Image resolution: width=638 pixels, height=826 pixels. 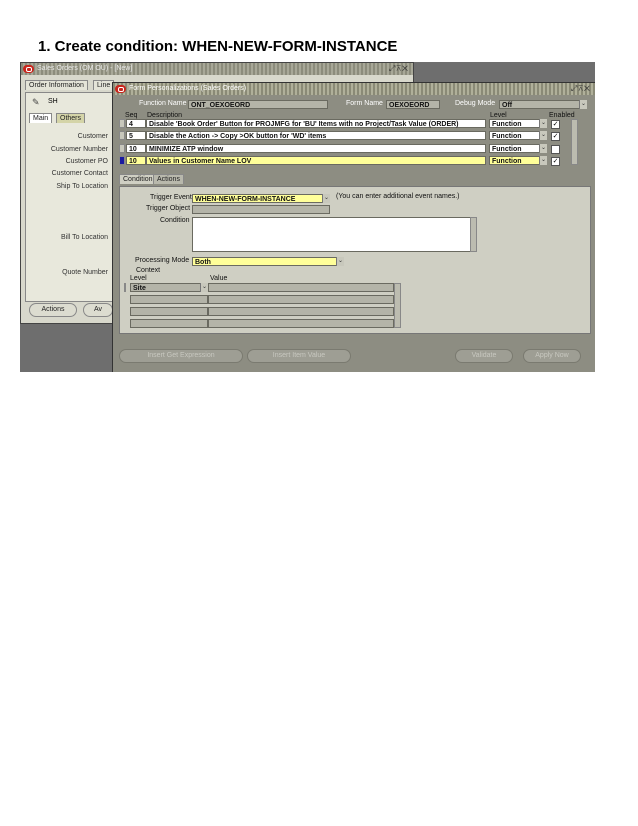 I want to click on seq-cell: 5, so click(x=136, y=135).